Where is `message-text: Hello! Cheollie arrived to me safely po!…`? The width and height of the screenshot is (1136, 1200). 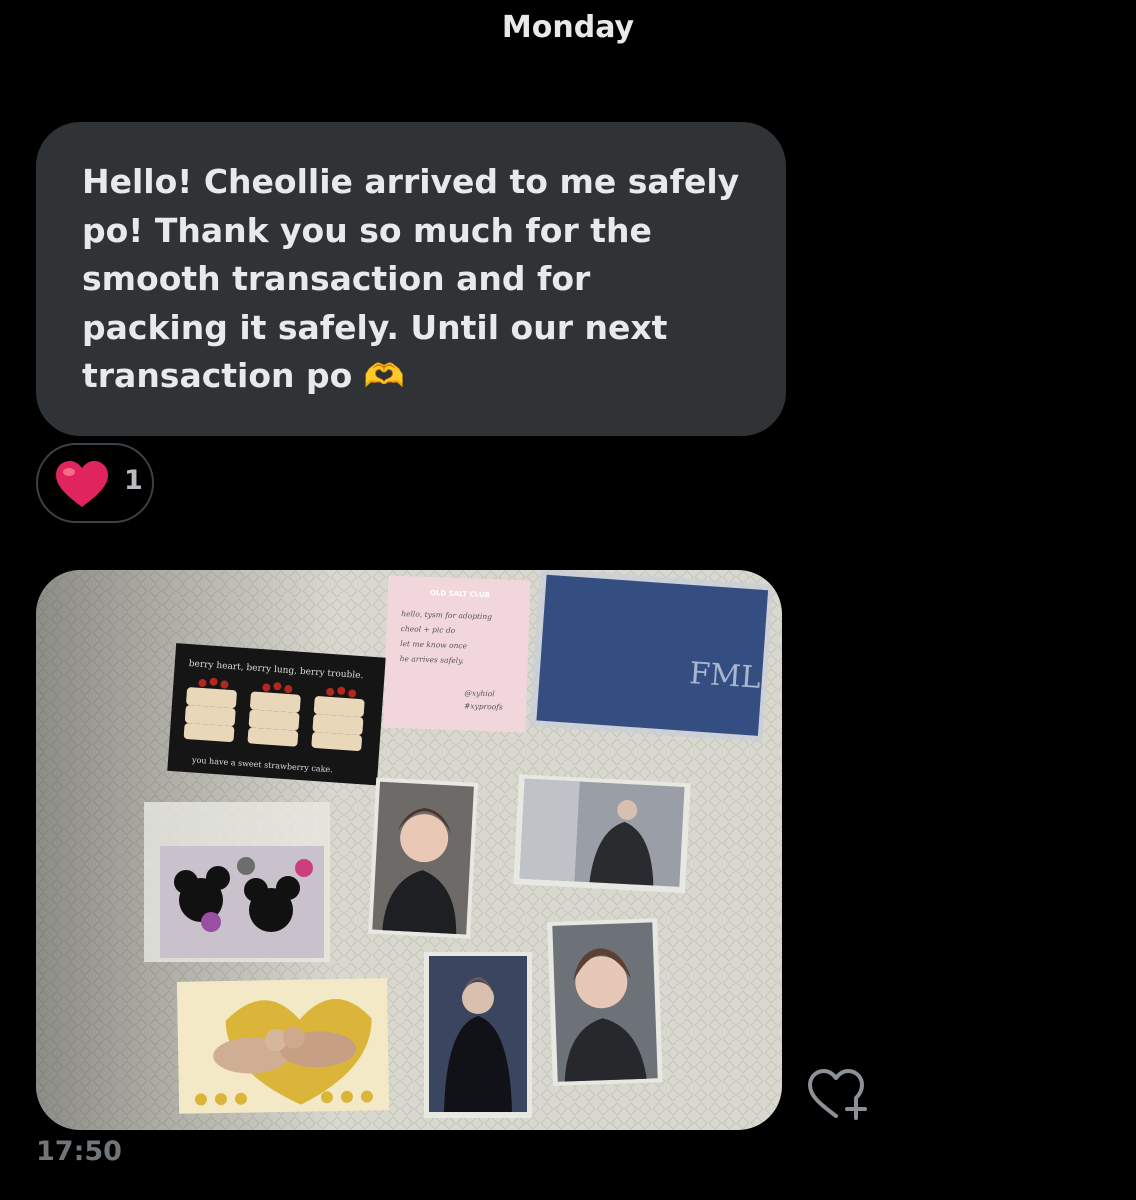 message-text: Hello! Cheollie arrived to me safely po!… is located at coordinates (414, 279).